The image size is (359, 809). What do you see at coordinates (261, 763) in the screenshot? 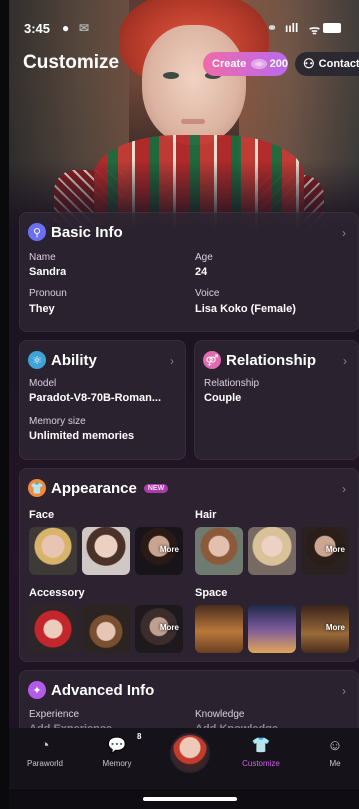
I see `nav-customize-label: Customize` at bounding box center [261, 763].